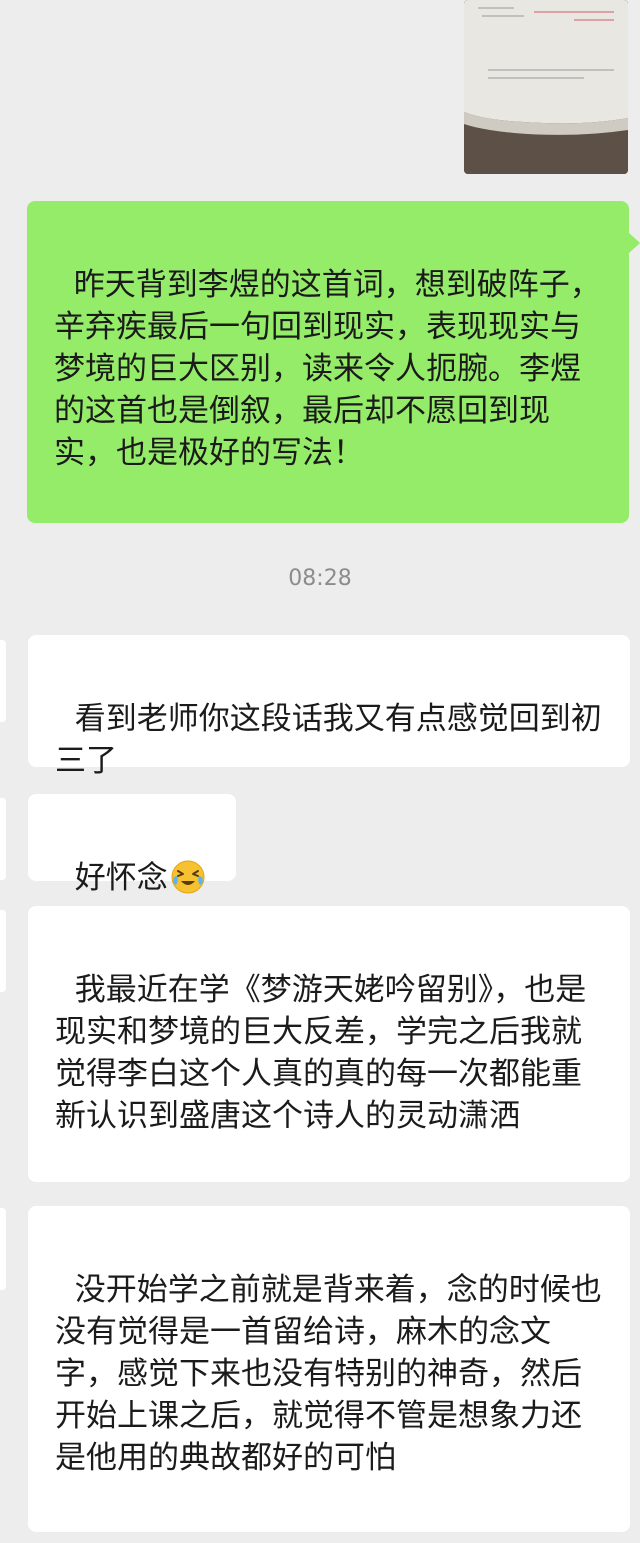 This screenshot has height=1543, width=640. Describe the element at coordinates (634, 243) in the screenshot. I see `outgoing-bubble-tail` at that location.